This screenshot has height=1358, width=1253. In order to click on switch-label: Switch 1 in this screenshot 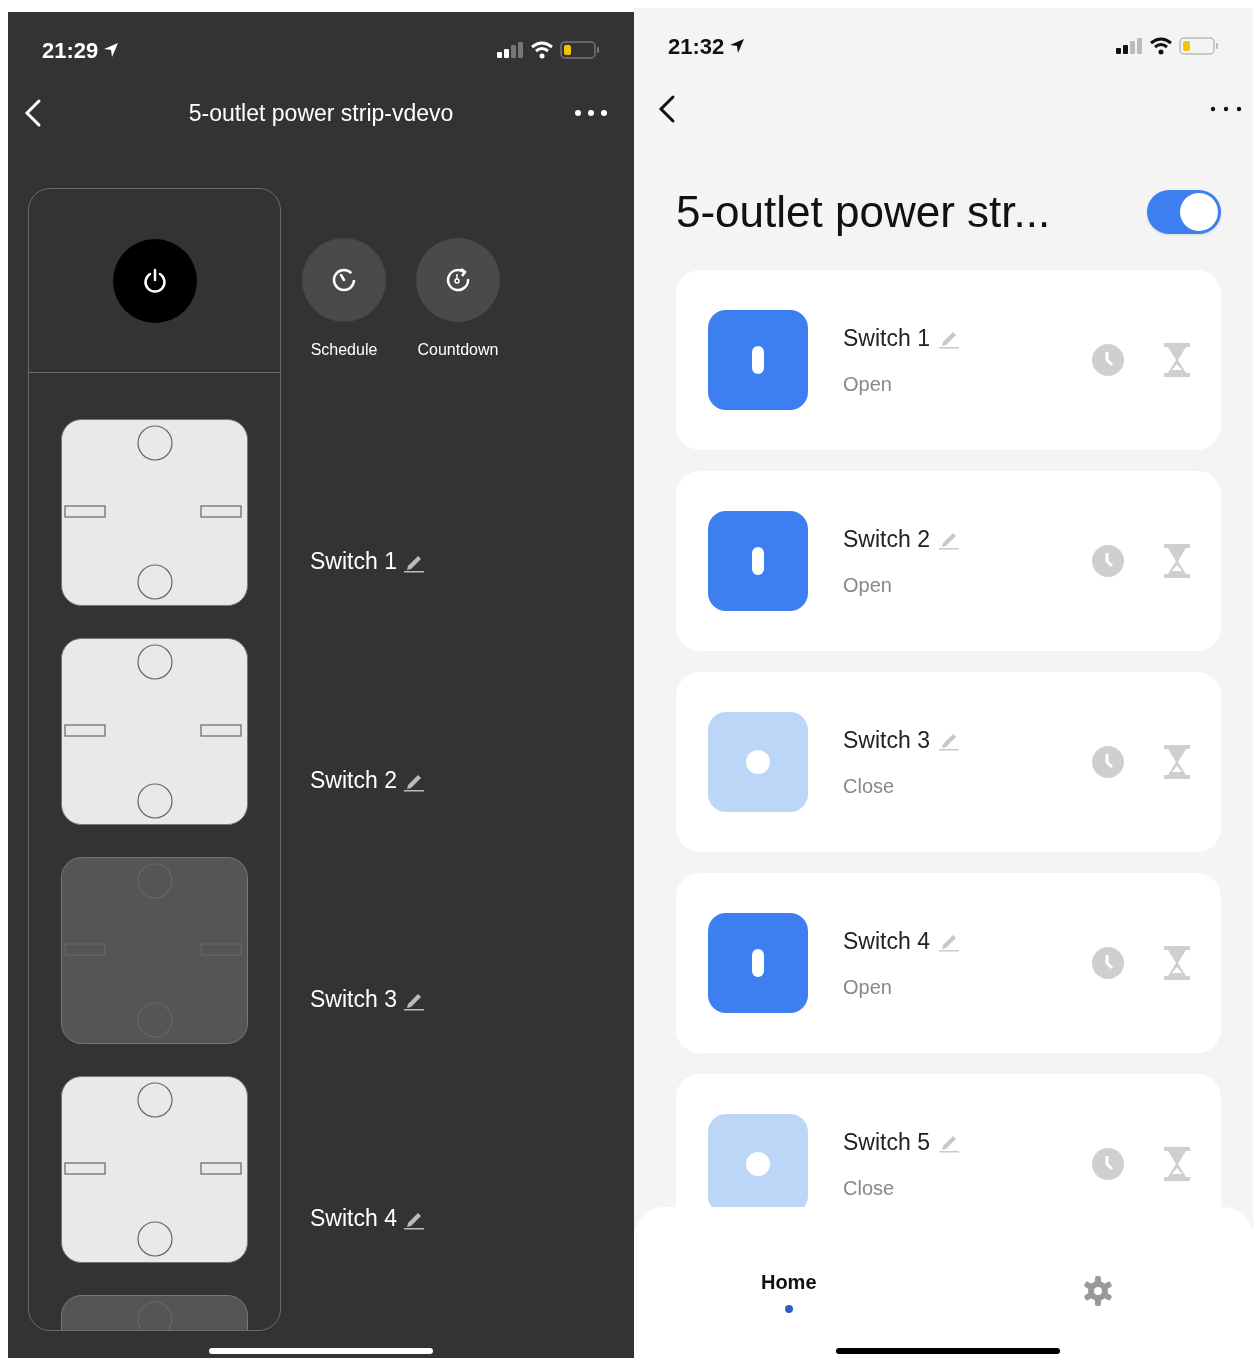, I will do `click(353, 562)`.